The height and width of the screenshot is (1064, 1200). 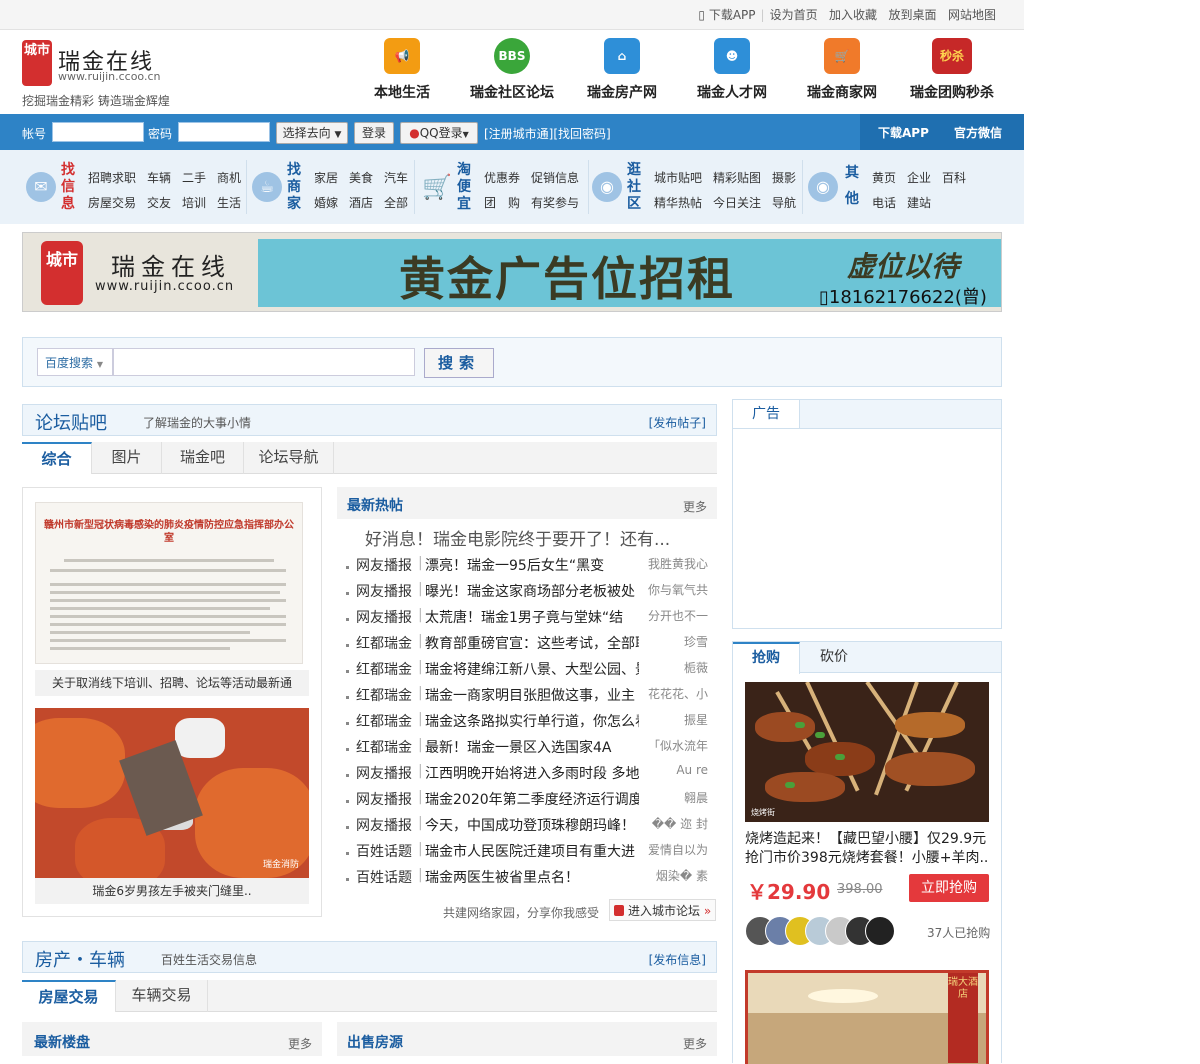 I want to click on hot-post-title: 漂亮！瑞金一95后女生“黑变, so click(x=532, y=565).